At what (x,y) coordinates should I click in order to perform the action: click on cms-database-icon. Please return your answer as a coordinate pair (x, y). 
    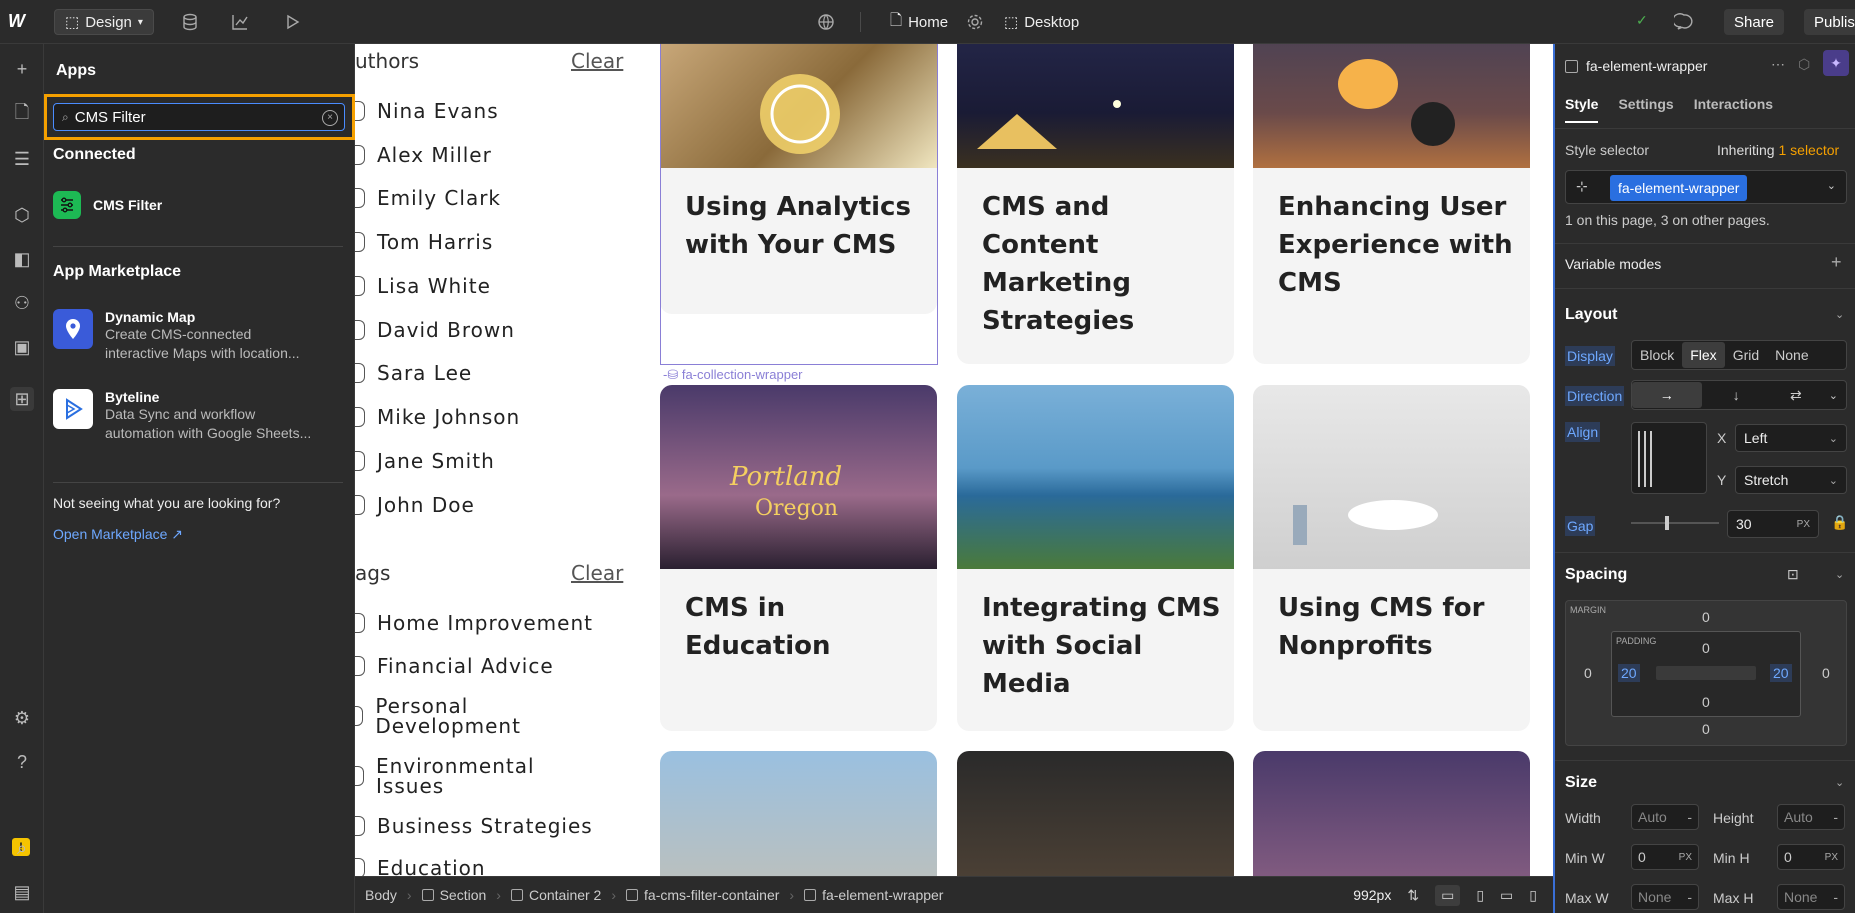
    Looking at the image, I should click on (190, 22).